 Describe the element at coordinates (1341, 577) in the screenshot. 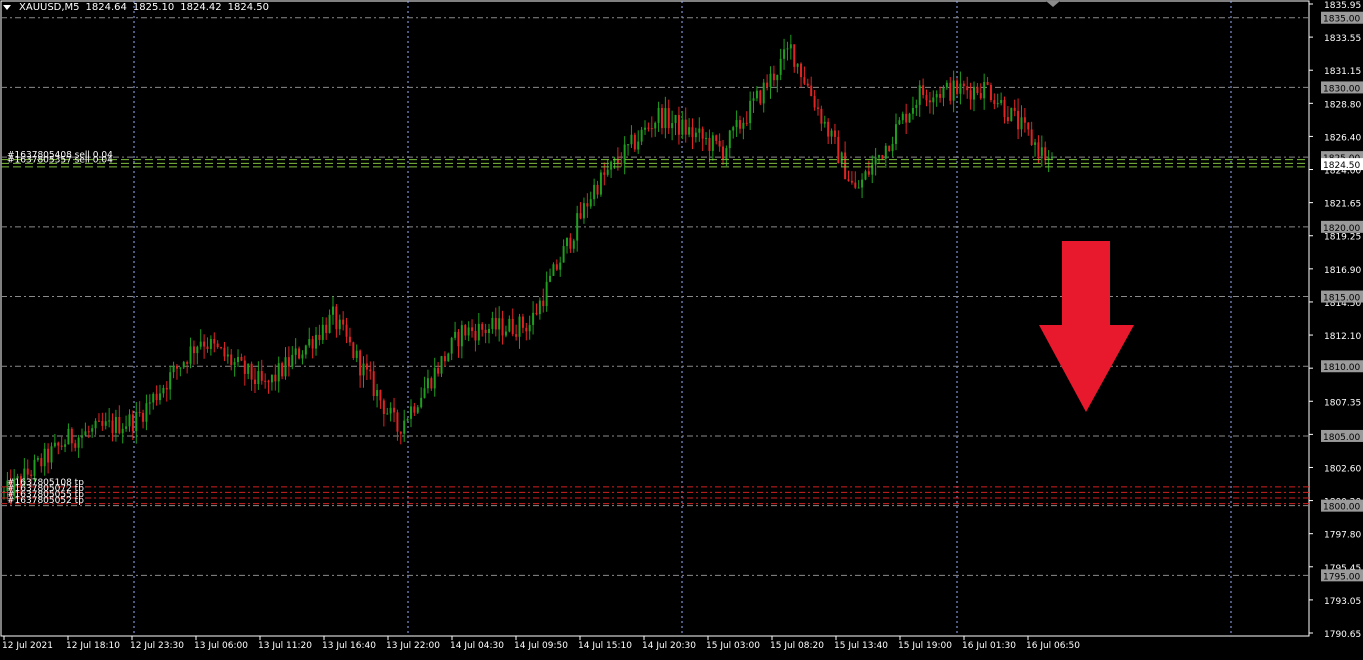

I see `round-level-label: 1795.00` at that location.